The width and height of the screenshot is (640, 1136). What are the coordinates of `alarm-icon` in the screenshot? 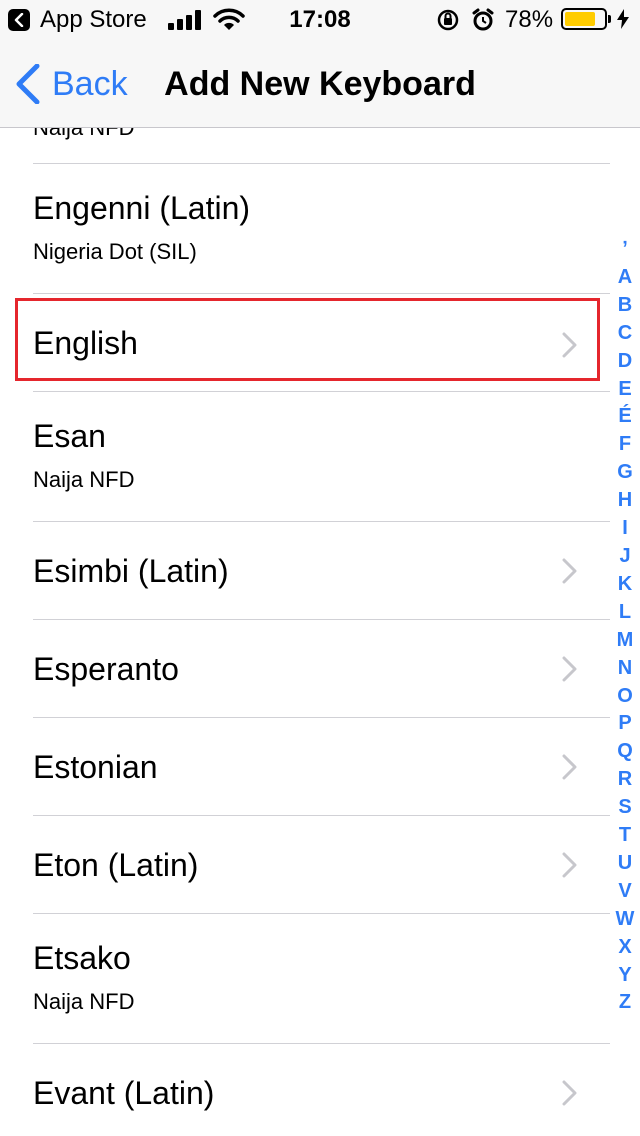 It's located at (483, 19).